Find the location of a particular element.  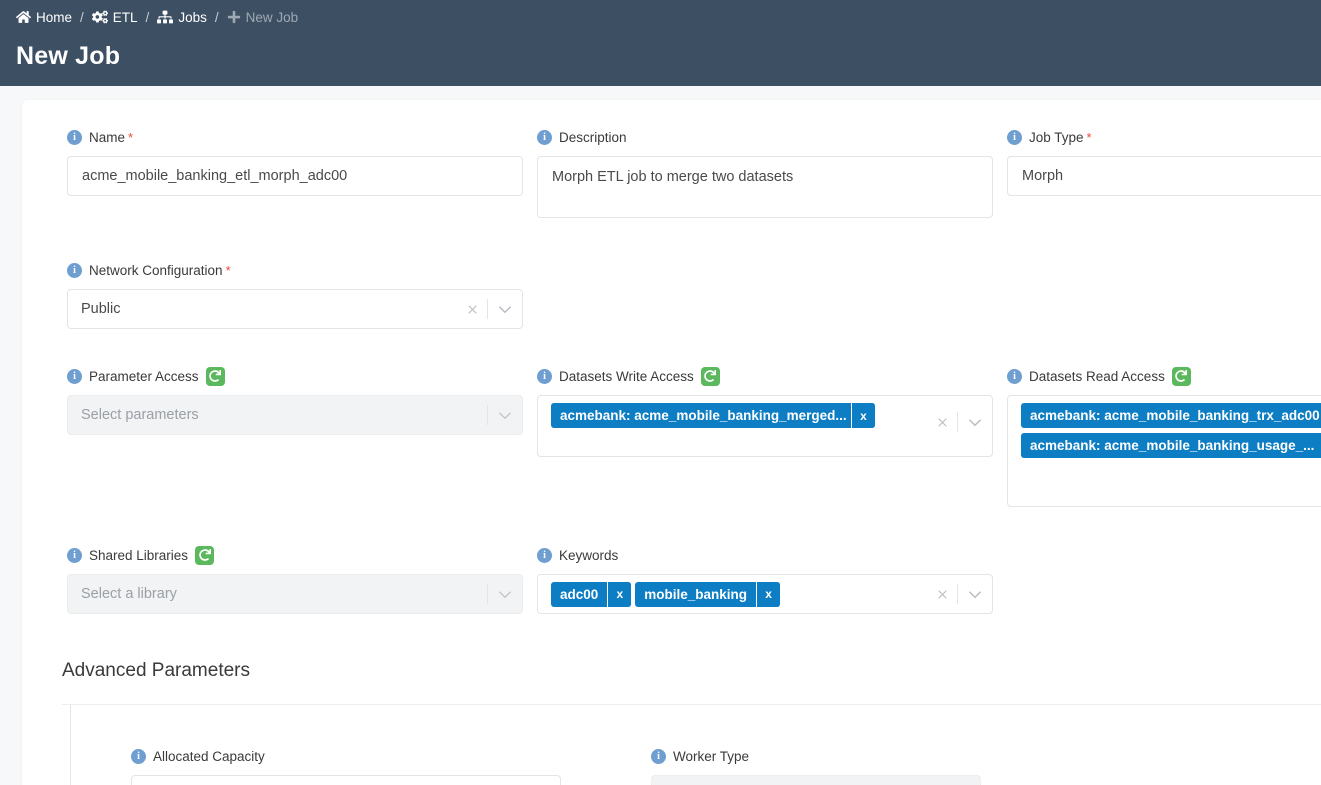

shared-libraries-select: Select a library is located at coordinates (295, 594).